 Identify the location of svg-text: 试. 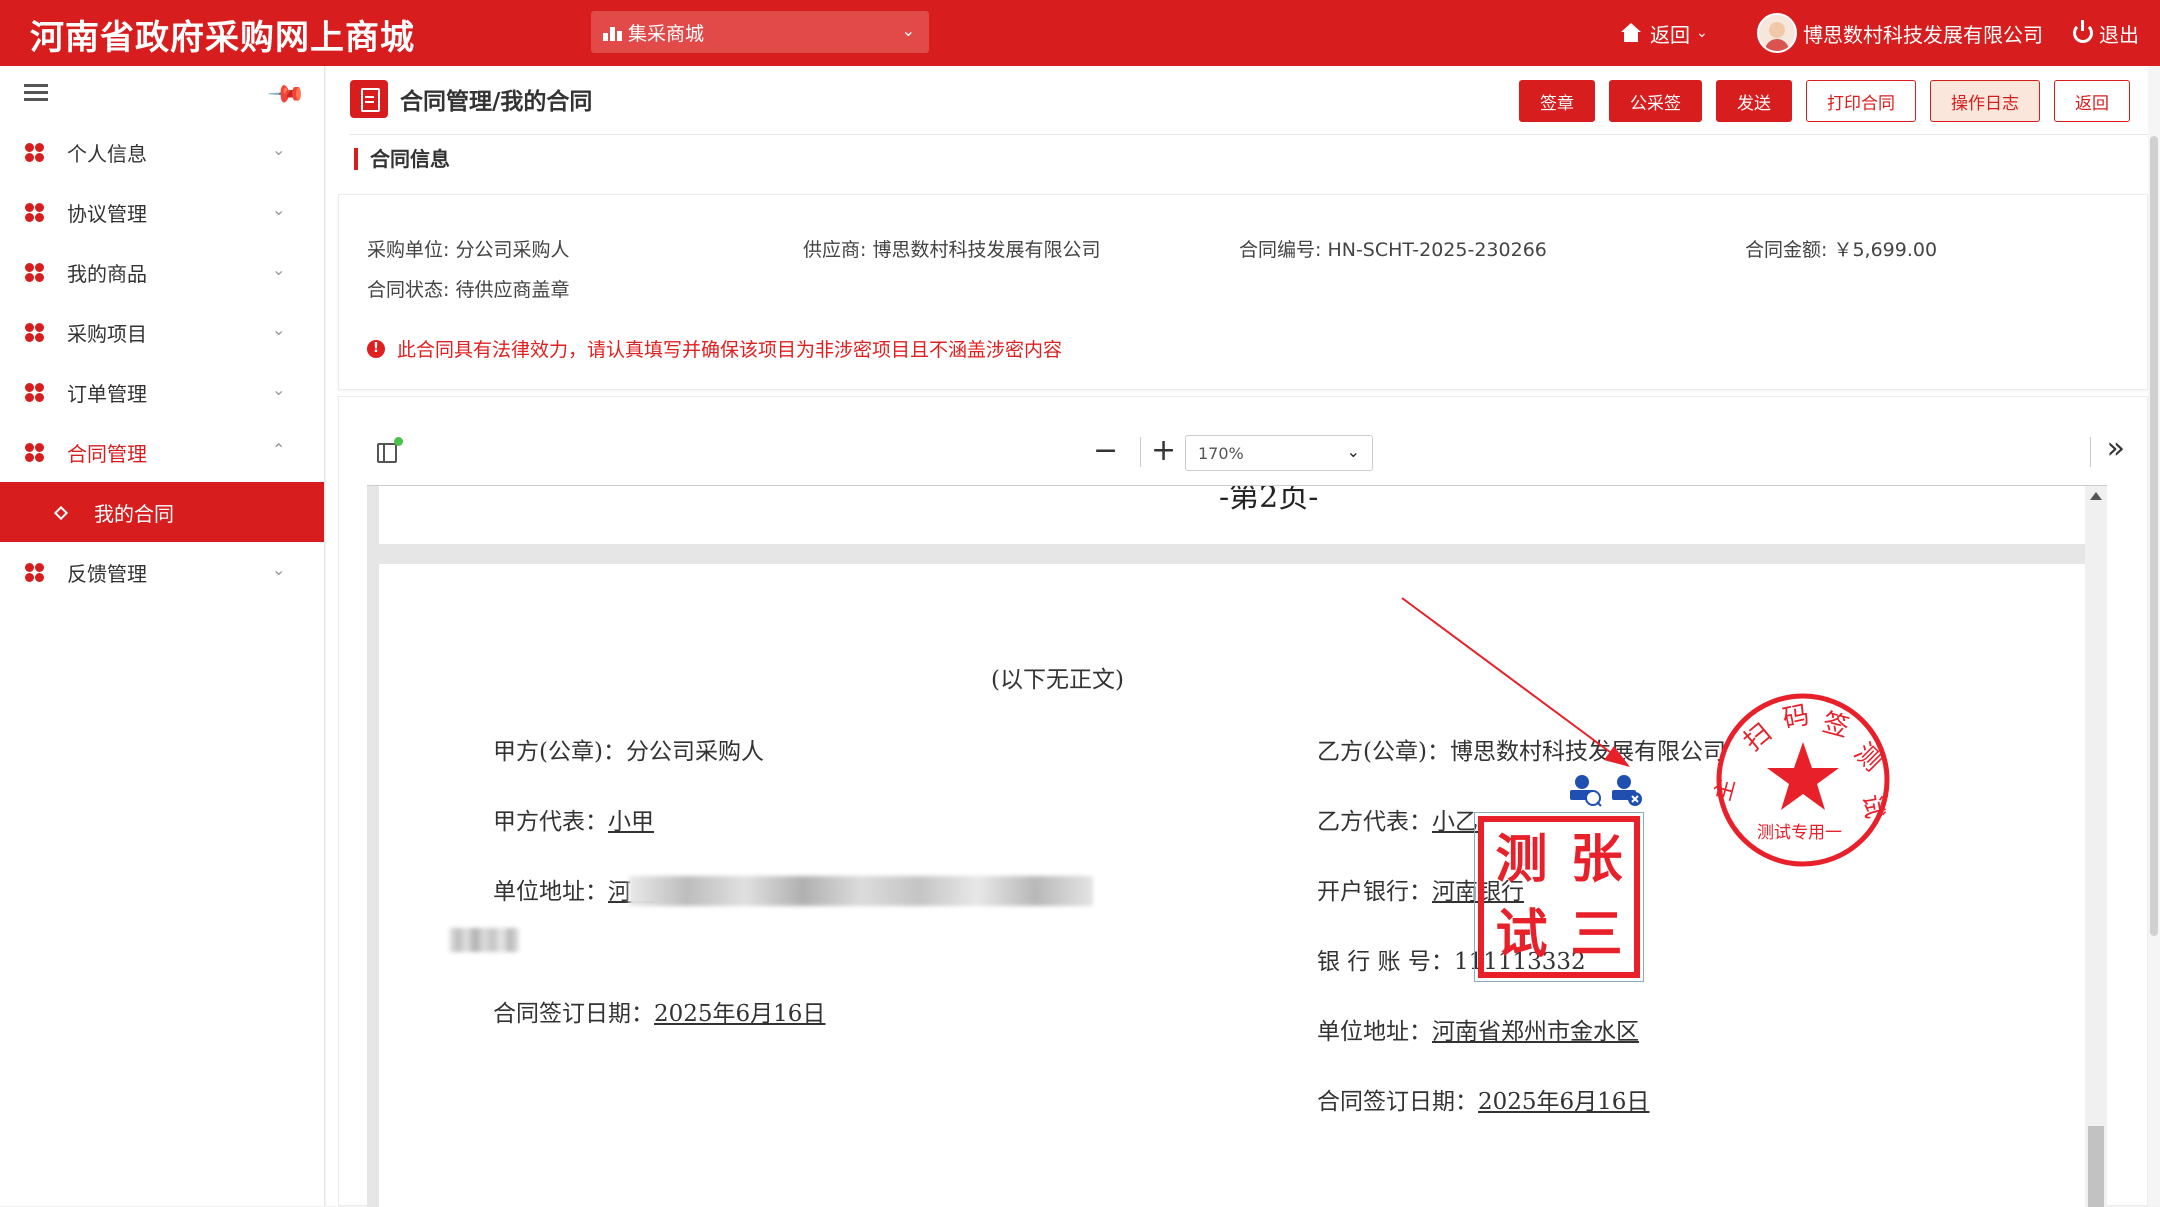
(1873, 806).